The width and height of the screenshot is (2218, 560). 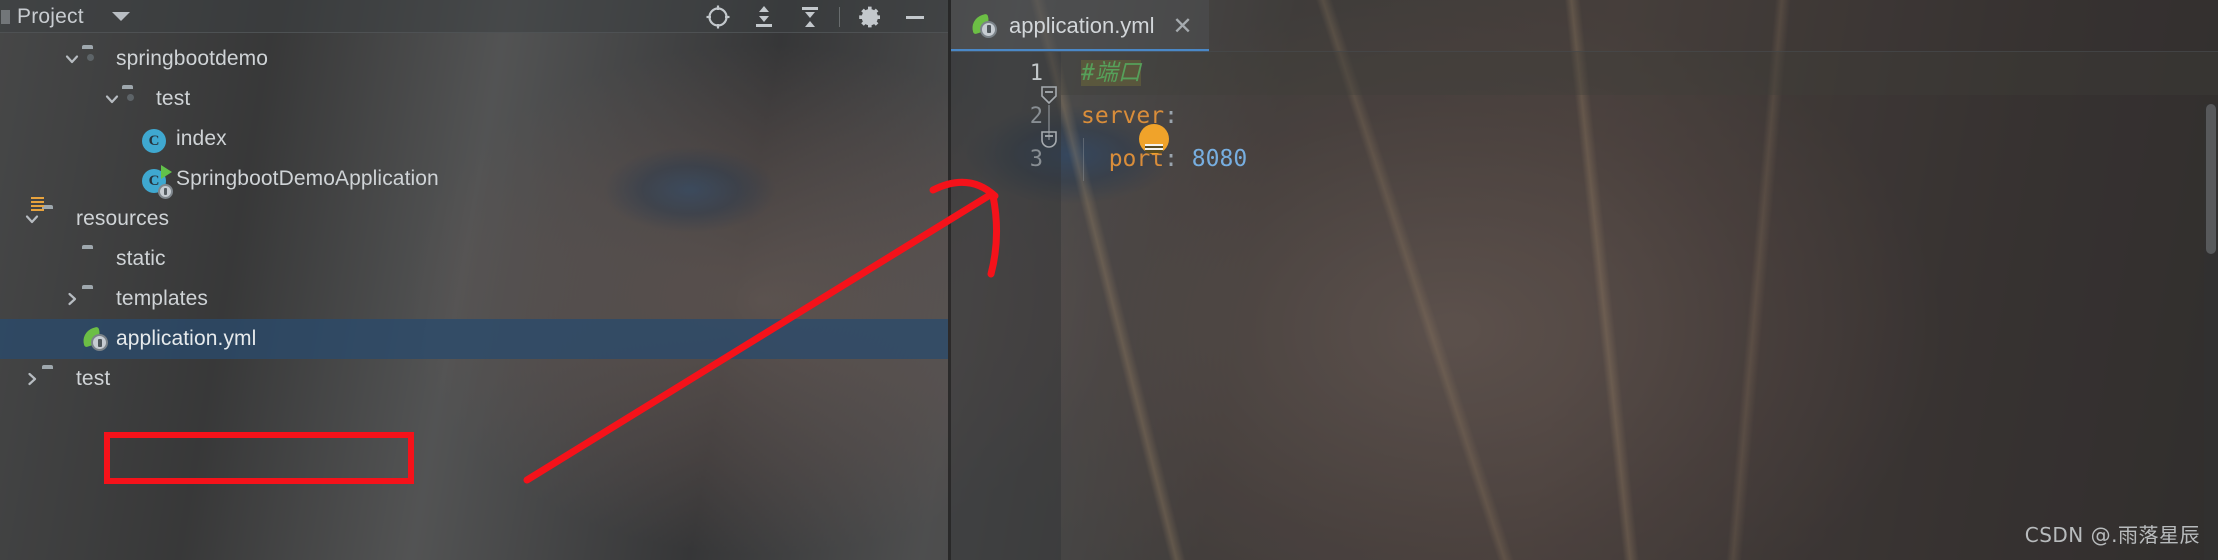 I want to click on tree-row-resources: resources, so click(x=474, y=219).